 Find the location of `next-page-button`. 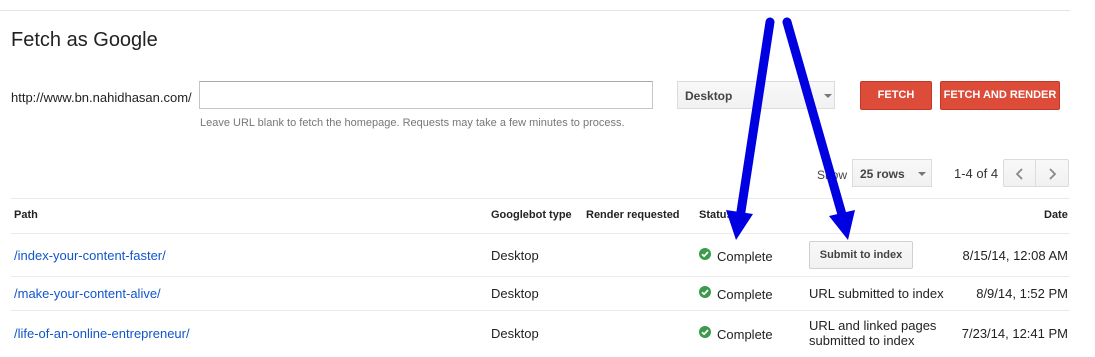

next-page-button is located at coordinates (1052, 173).